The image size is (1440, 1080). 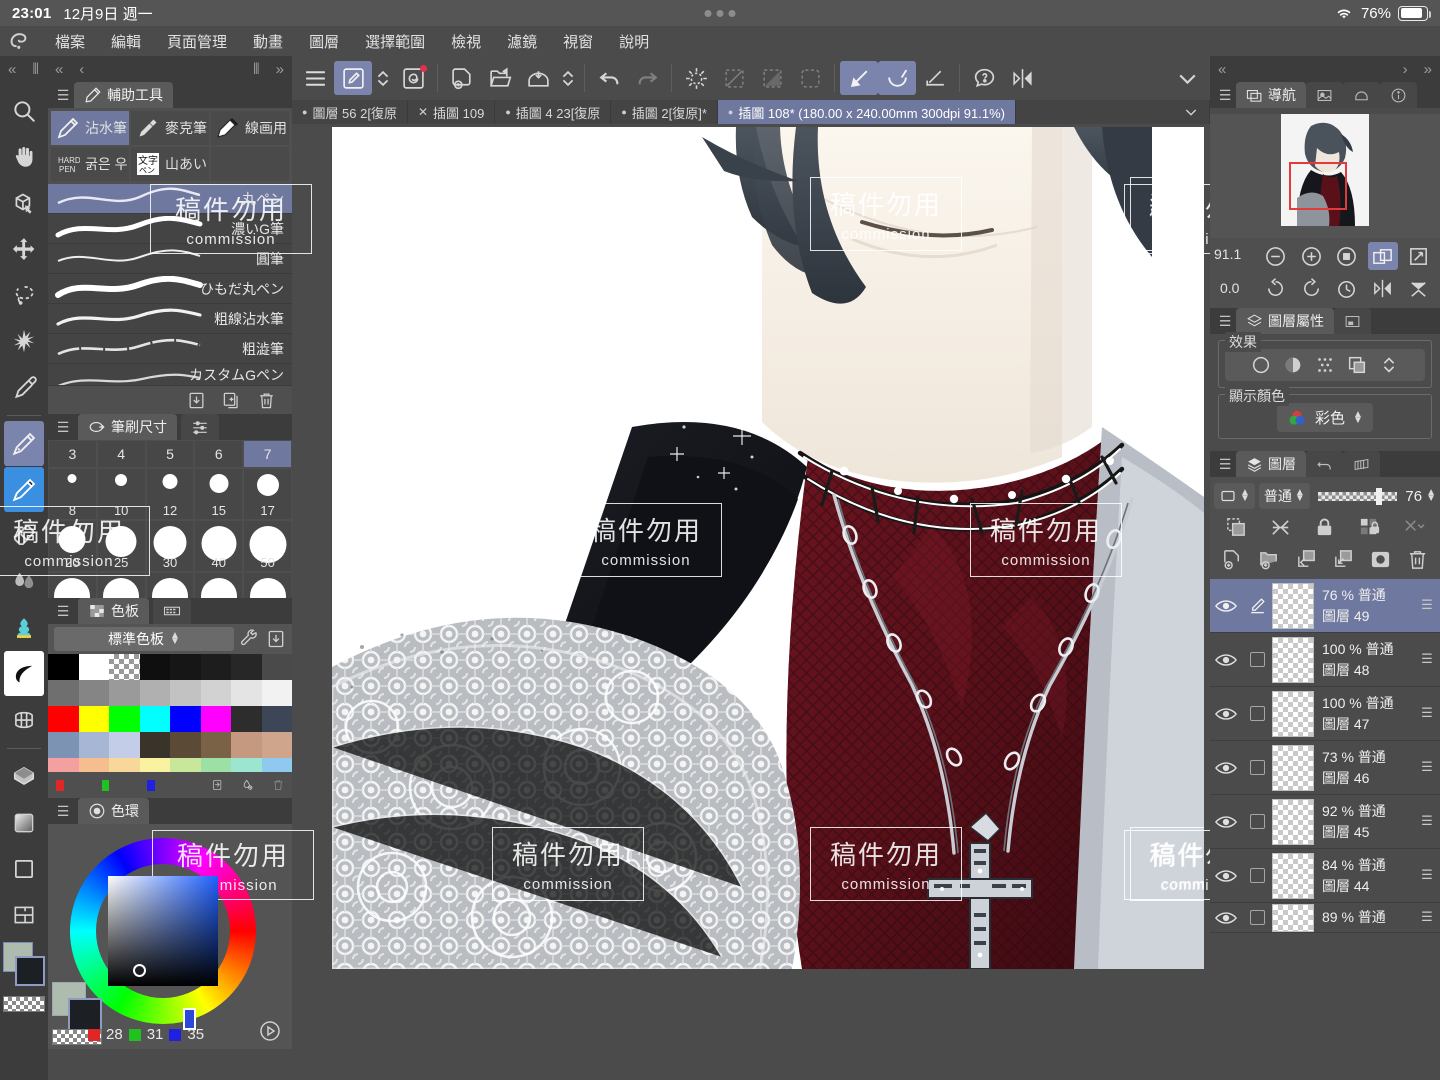 What do you see at coordinates (268, 41) in the screenshot?
I see `menu-animation: 動畫` at bounding box center [268, 41].